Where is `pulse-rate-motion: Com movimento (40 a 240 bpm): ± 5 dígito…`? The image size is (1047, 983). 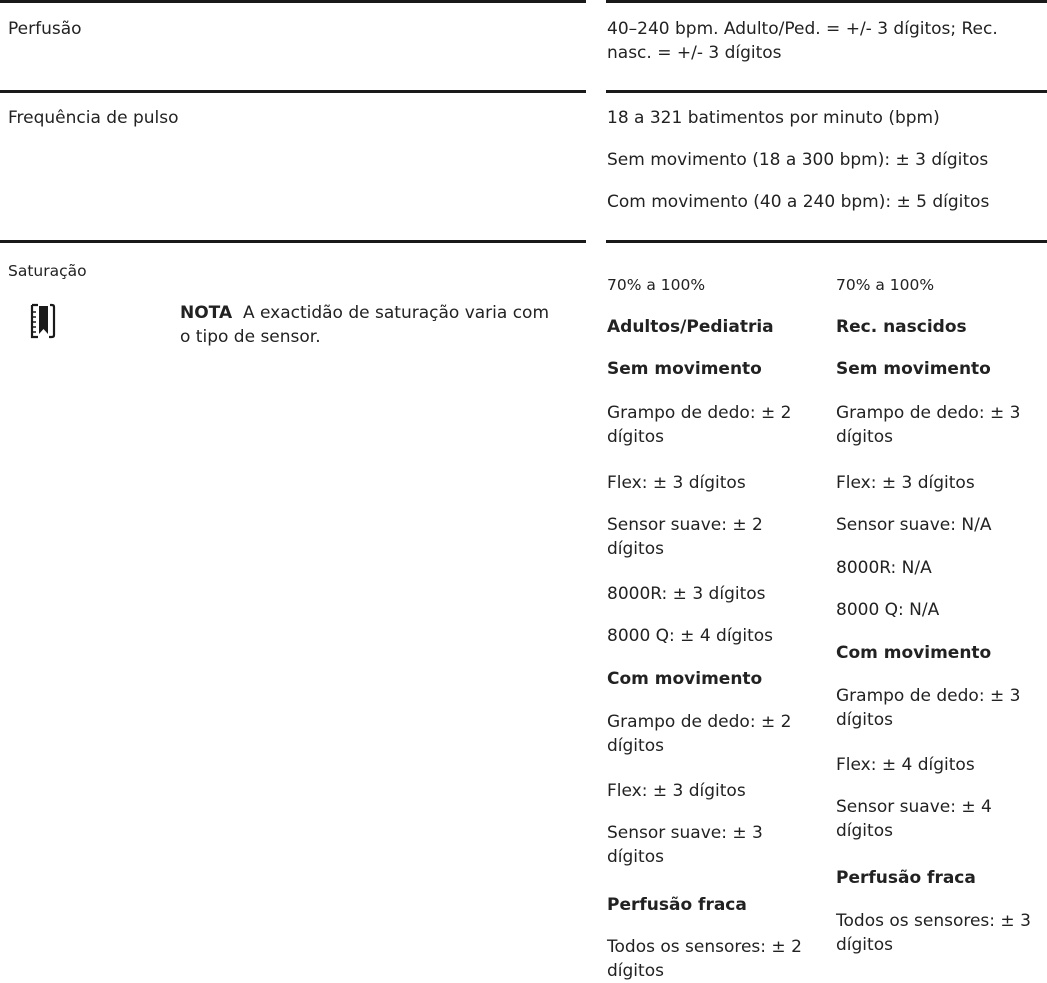
pulse-rate-motion: Com movimento (40 a 240 bpm): ± 5 dígito… is located at coordinates (798, 202).